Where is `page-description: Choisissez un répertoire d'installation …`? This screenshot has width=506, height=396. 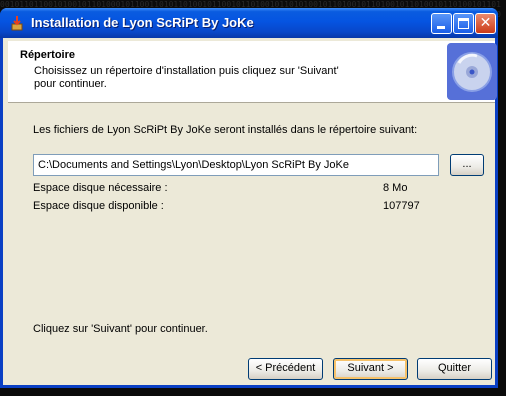
page-description: Choisissez un répertoire d'installation … is located at coordinates (214, 78).